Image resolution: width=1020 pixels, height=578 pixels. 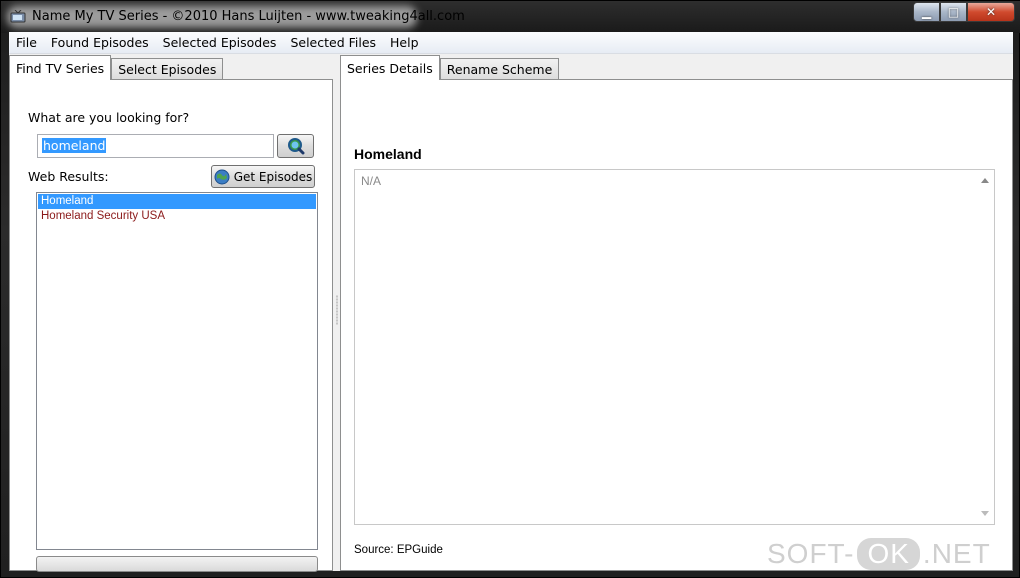 What do you see at coordinates (60, 67) in the screenshot?
I see `tab-find-tv-series: Find TV Series` at bounding box center [60, 67].